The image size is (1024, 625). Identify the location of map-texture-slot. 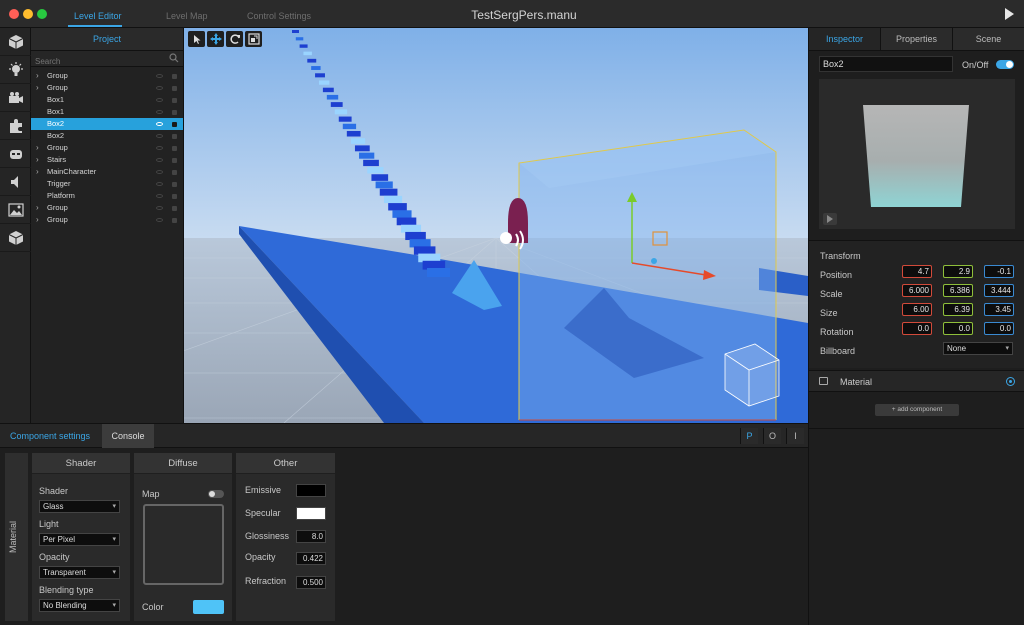
(183, 544).